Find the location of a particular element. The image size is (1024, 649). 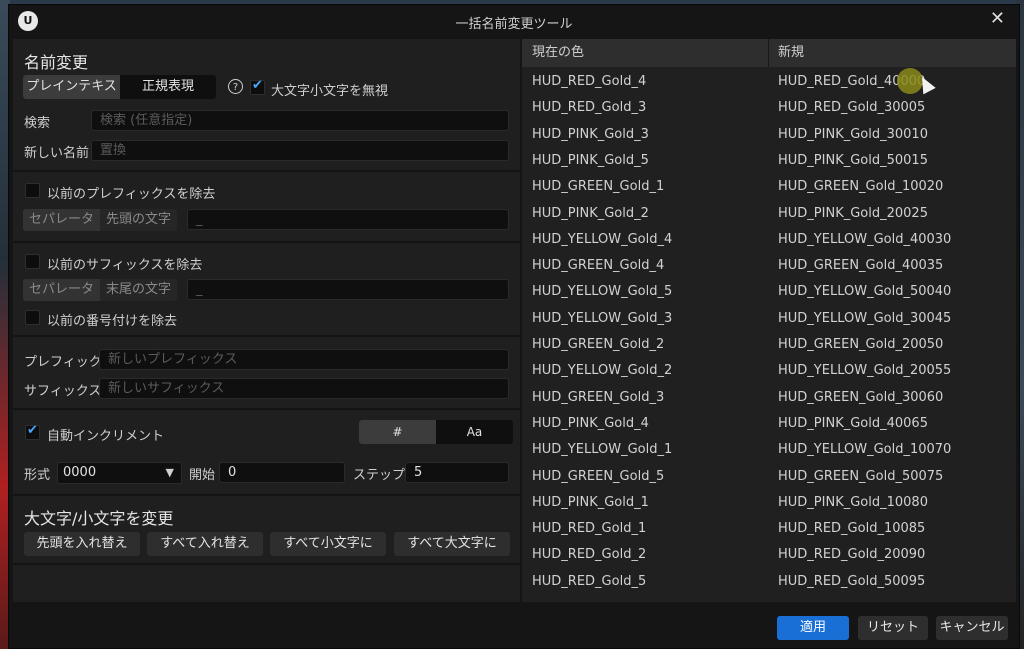

table-header: 現在の色 新規 is located at coordinates (769, 53).